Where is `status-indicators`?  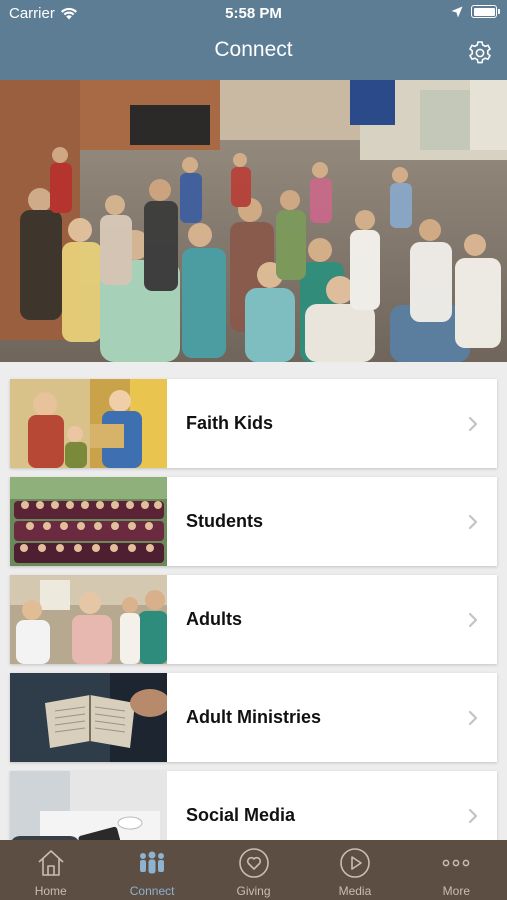 status-indicators is located at coordinates (475, 11).